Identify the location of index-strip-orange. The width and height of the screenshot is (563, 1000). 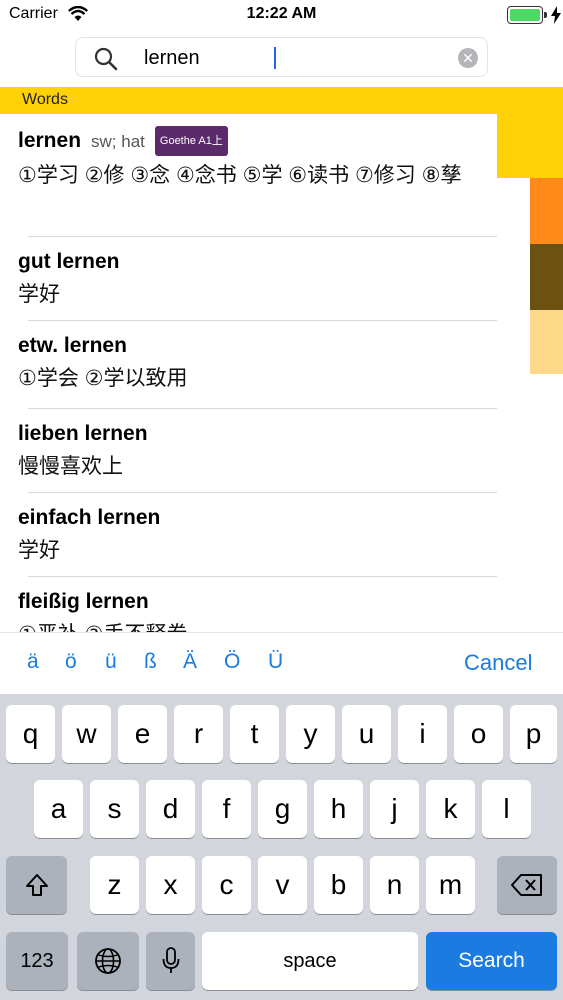
(546, 211).